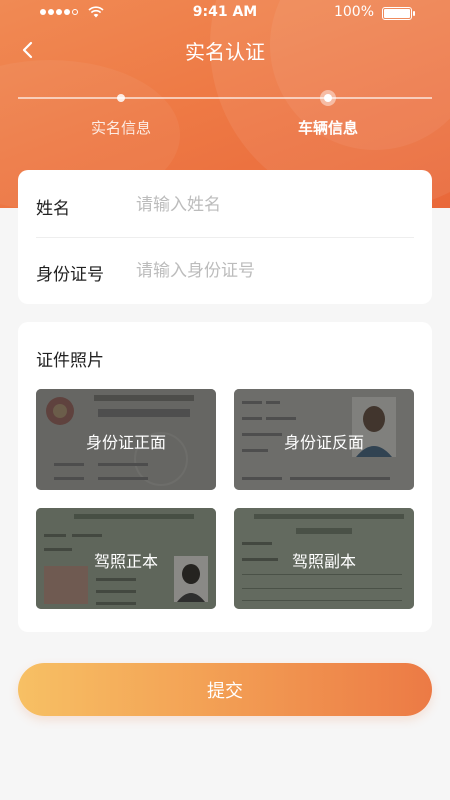 Image resolution: width=450 pixels, height=800 pixels. I want to click on step-label-1: 实名信息, so click(120, 128).